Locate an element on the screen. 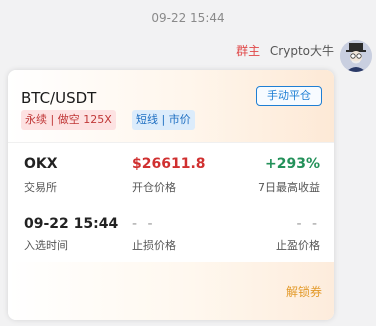 The width and height of the screenshot is (376, 326). open-price-value: $26611.8 is located at coordinates (169, 164).